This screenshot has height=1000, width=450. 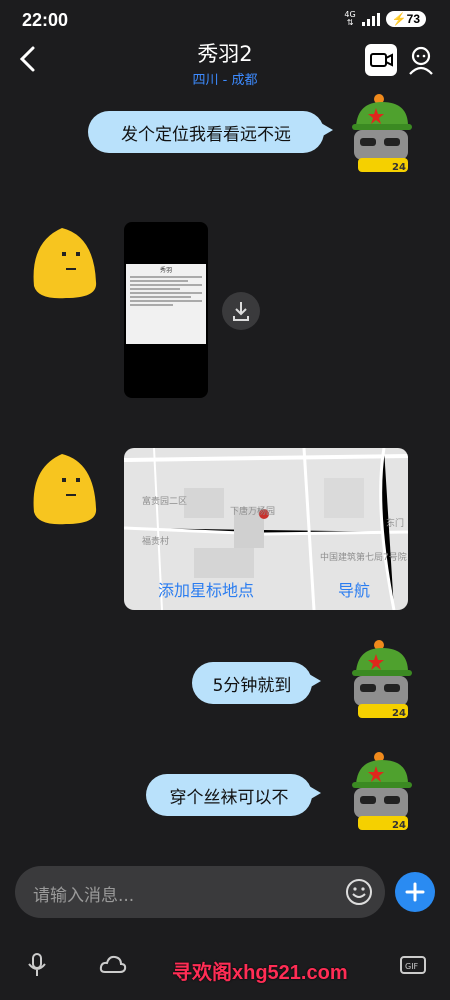 What do you see at coordinates (225, 62) in the screenshot?
I see `chat-header: 秀羽2 四川 - 成都` at bounding box center [225, 62].